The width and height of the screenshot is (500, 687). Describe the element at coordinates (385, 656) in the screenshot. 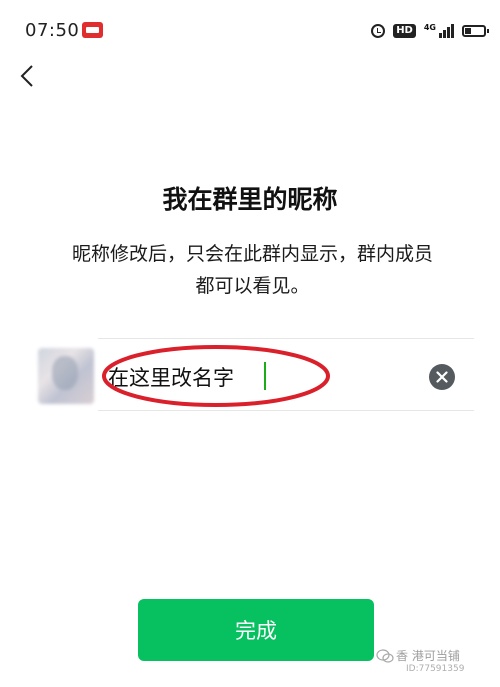

I see `wechat-official-account-icon` at that location.